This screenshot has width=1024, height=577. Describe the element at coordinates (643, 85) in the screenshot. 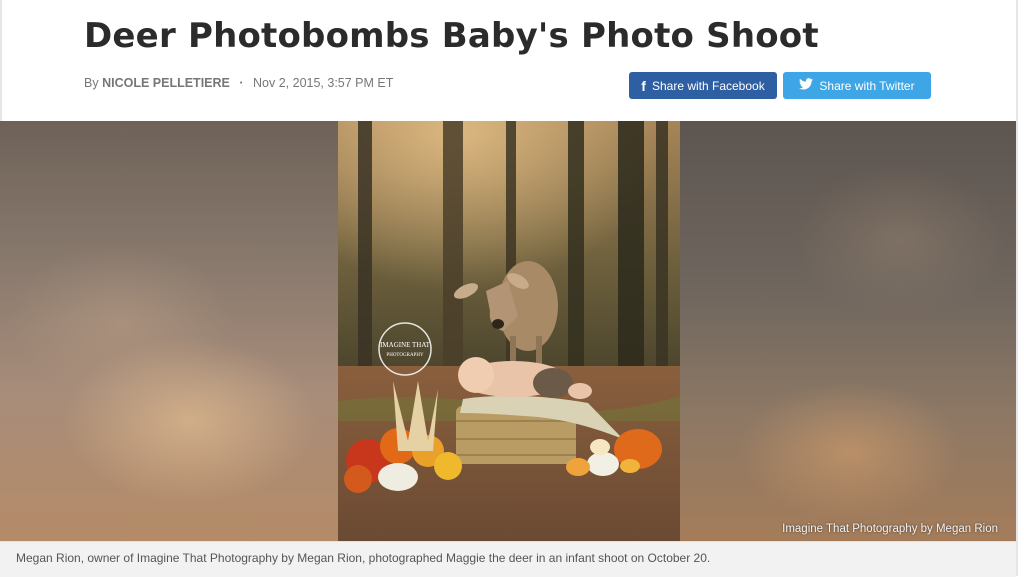

I see `facebook-icon: f` at that location.